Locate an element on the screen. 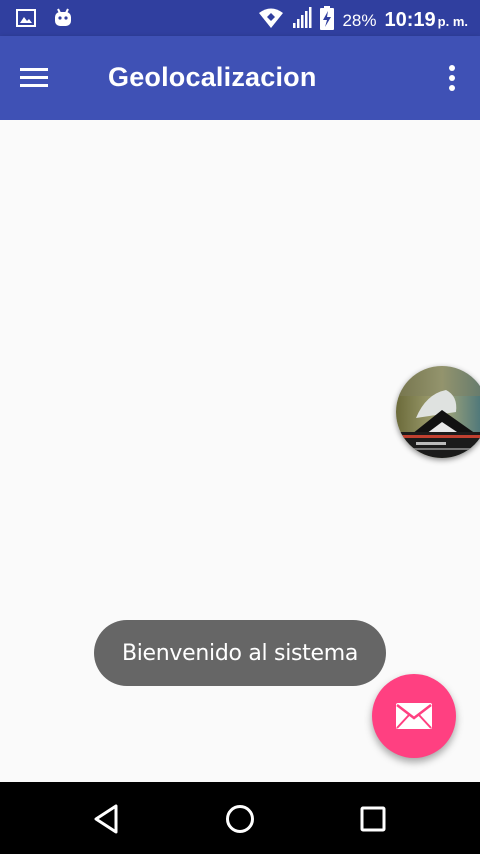 This screenshot has width=480, height=854. app-bar: Geolocalizacion is located at coordinates (240, 78).